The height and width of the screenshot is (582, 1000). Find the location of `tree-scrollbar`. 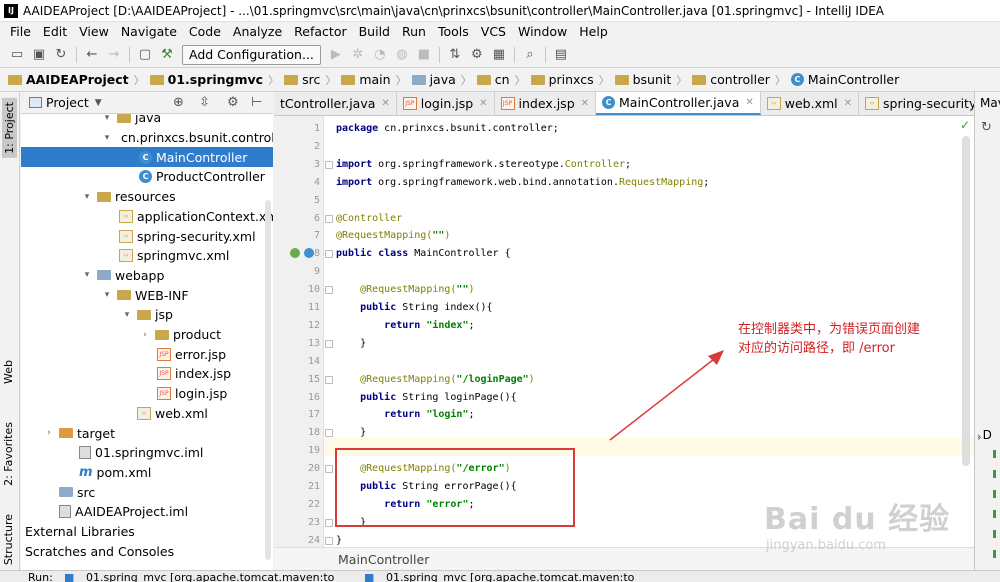

tree-scrollbar is located at coordinates (268, 380).